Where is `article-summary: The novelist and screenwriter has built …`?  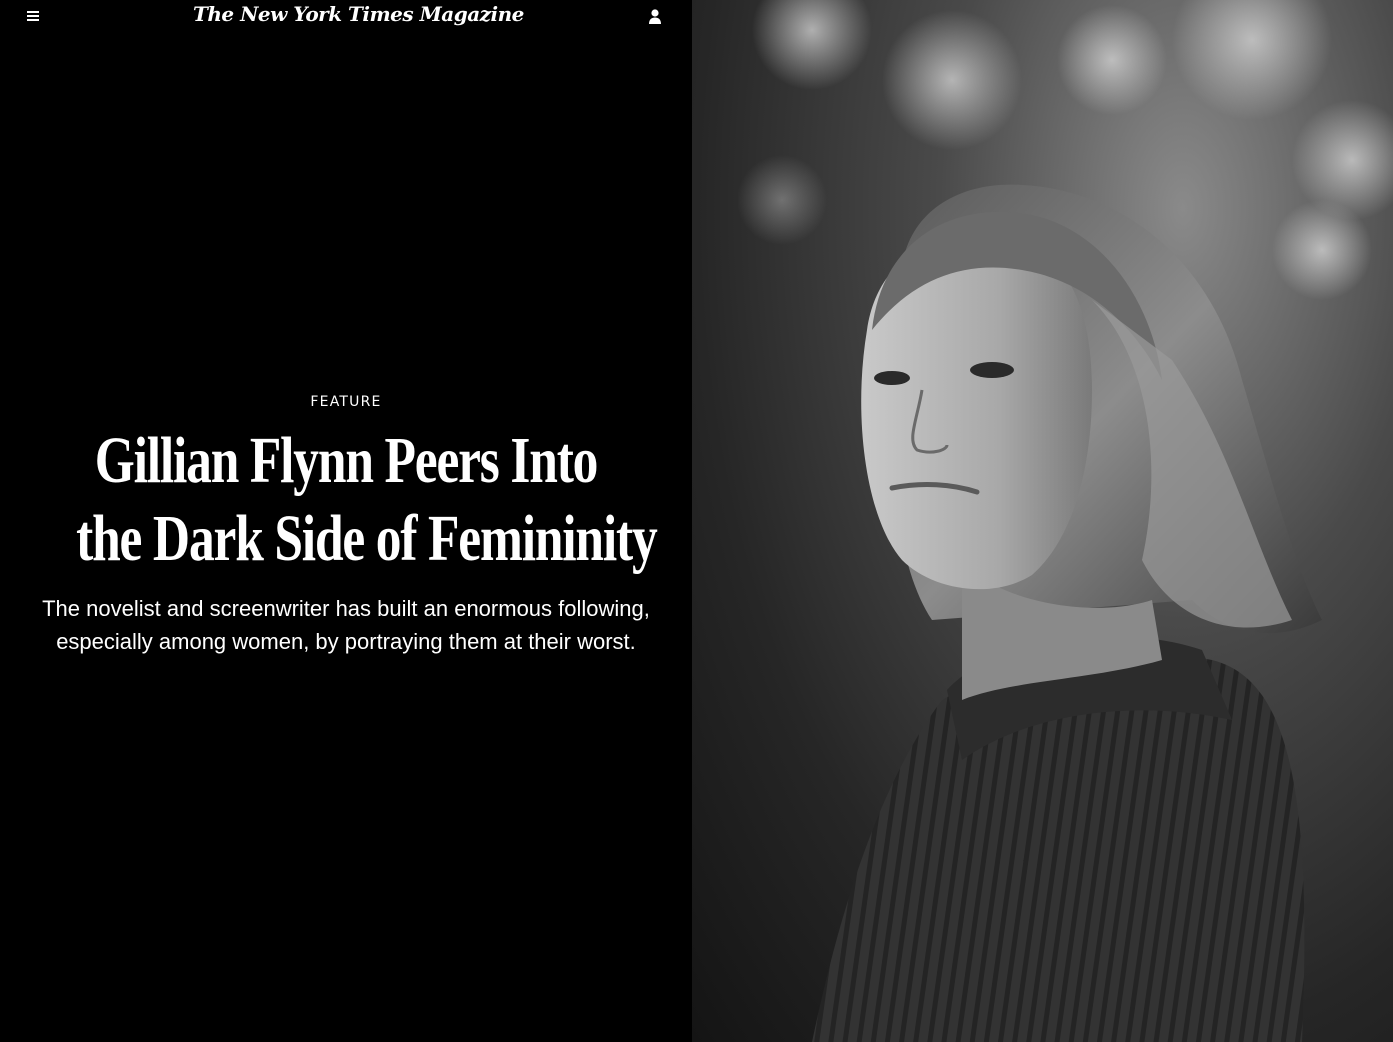 article-summary: The novelist and screenwriter has built … is located at coordinates (346, 625).